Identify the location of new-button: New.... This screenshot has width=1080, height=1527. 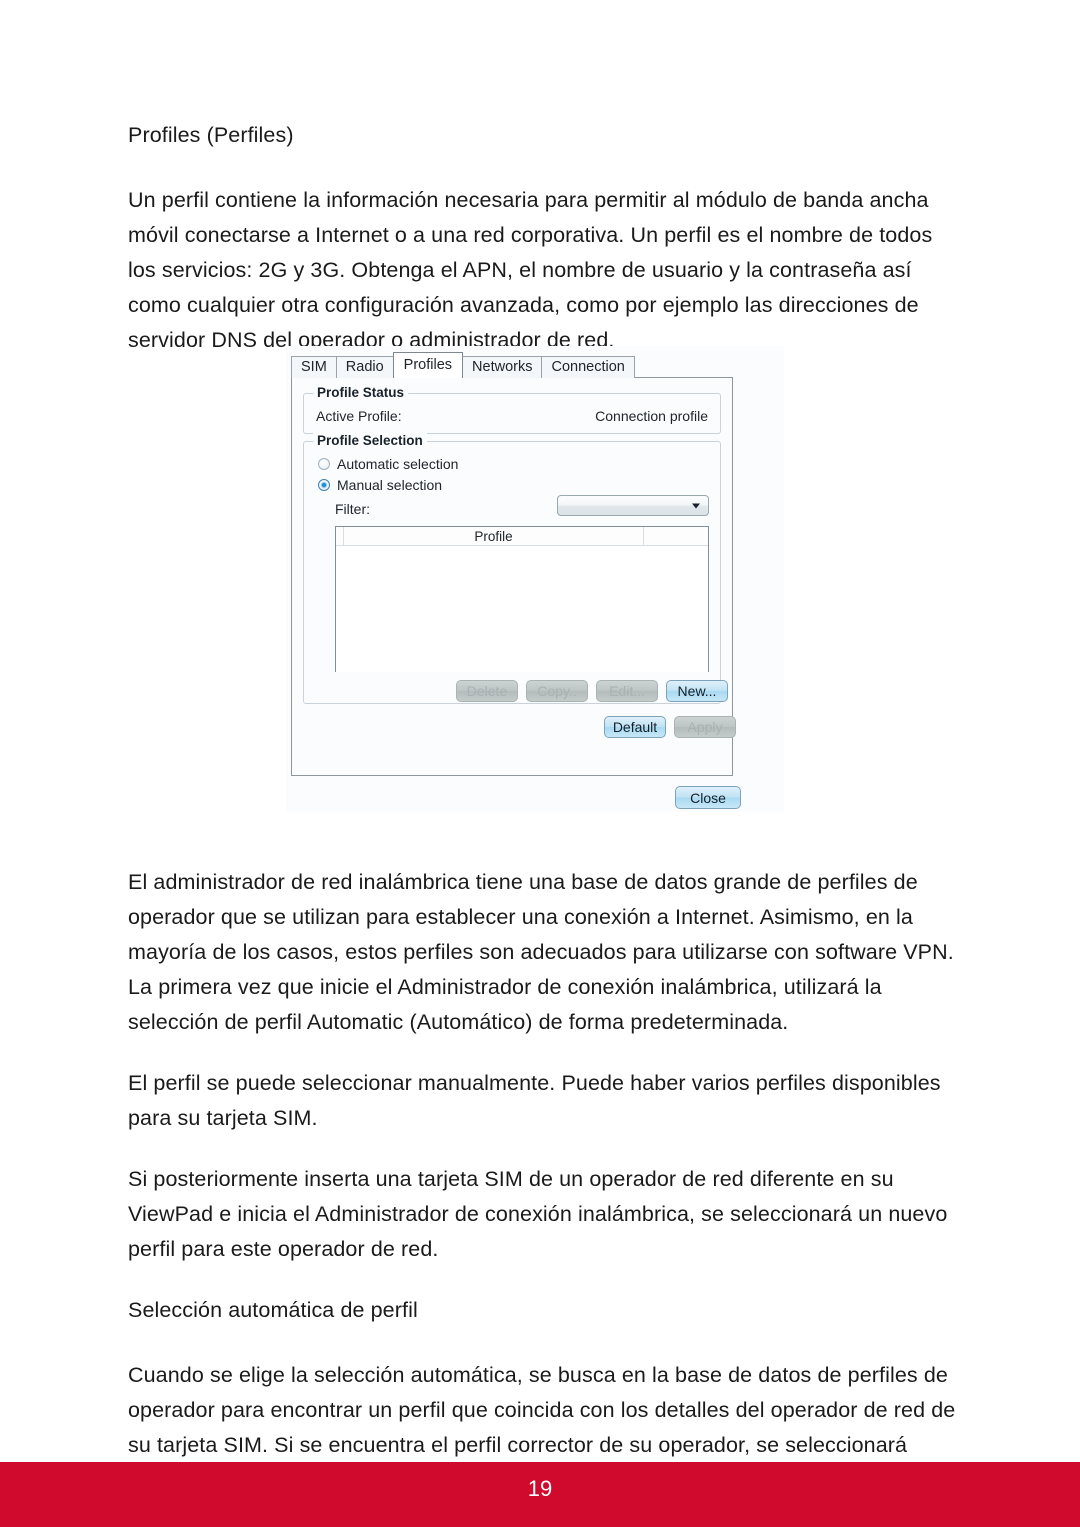
(697, 691).